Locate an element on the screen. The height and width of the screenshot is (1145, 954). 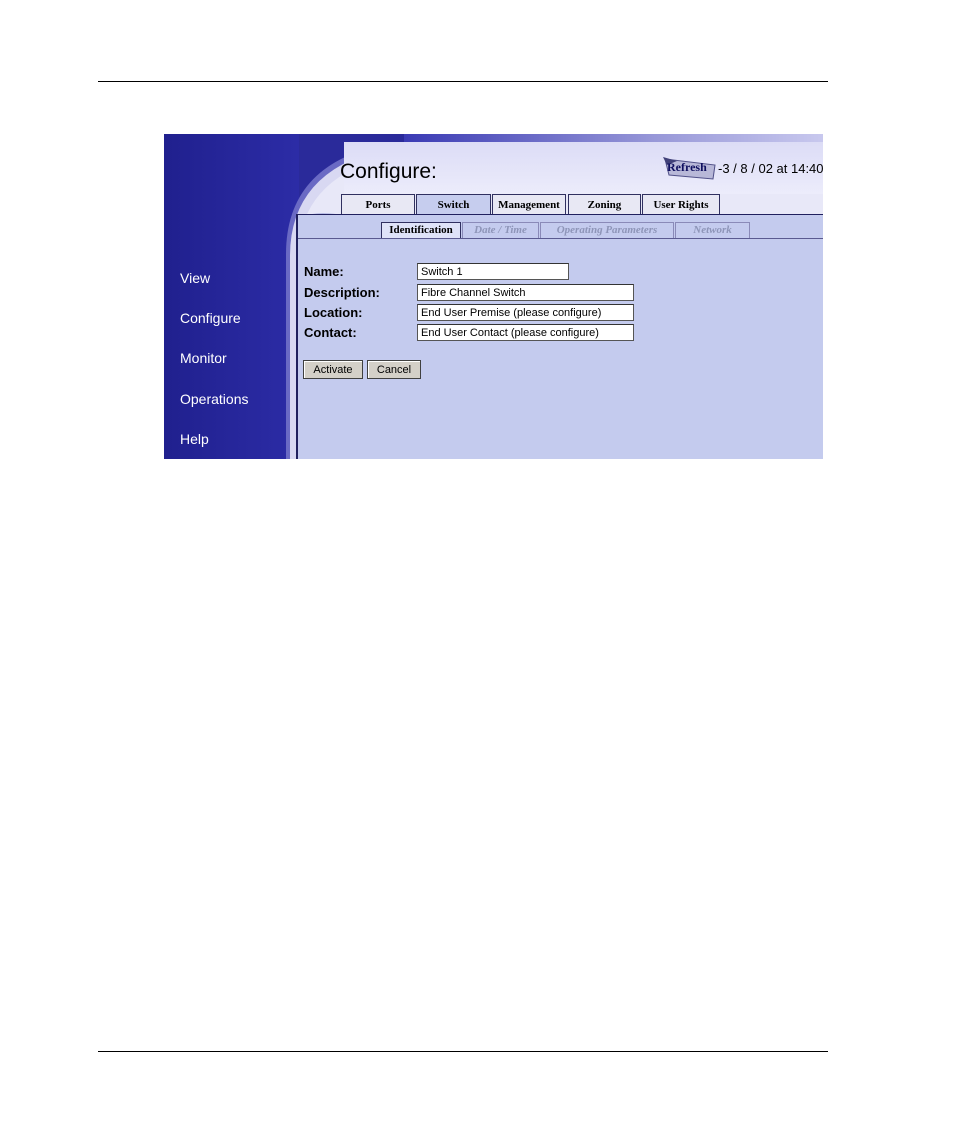
contact-field: End User Contact (please configure) is located at coordinates (525, 332).